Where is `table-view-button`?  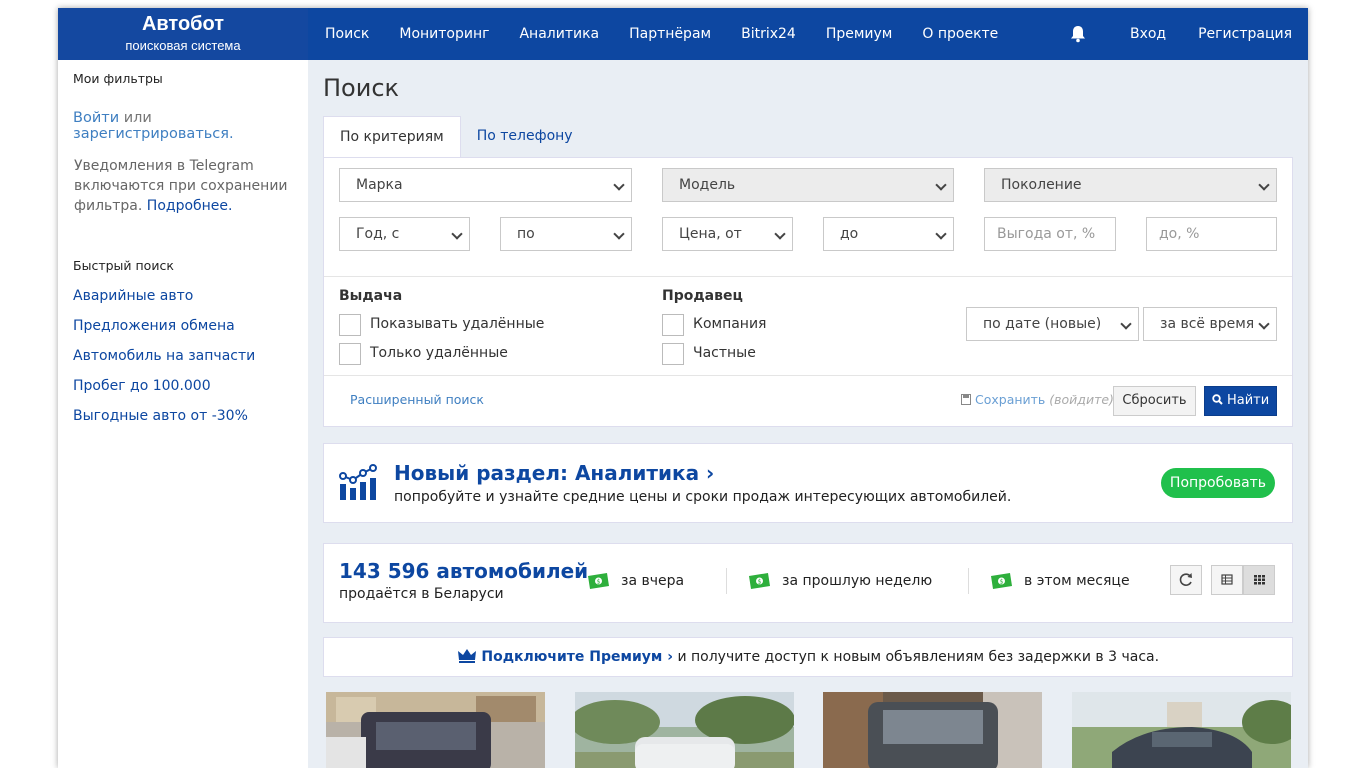
table-view-button is located at coordinates (1227, 580).